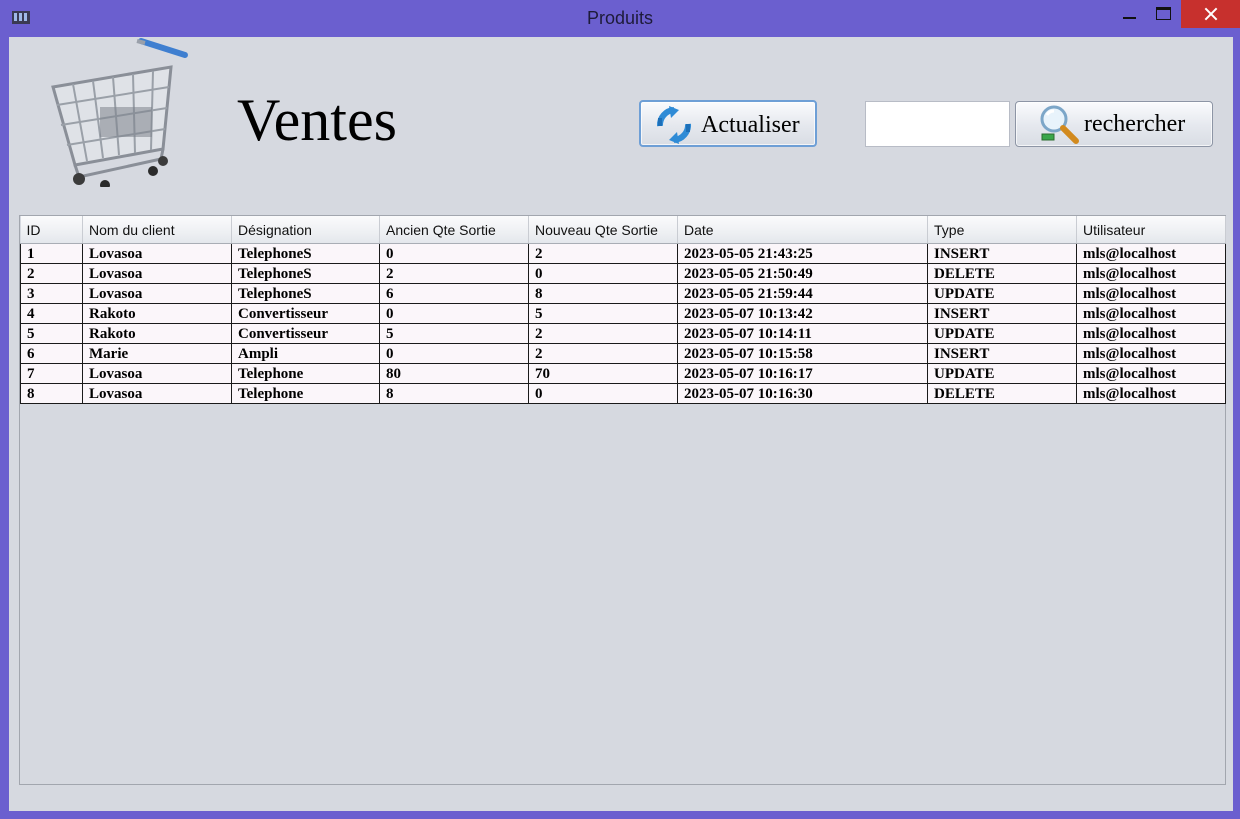  What do you see at coordinates (1002, 230) in the screenshot?
I see `column-header-type: Type` at bounding box center [1002, 230].